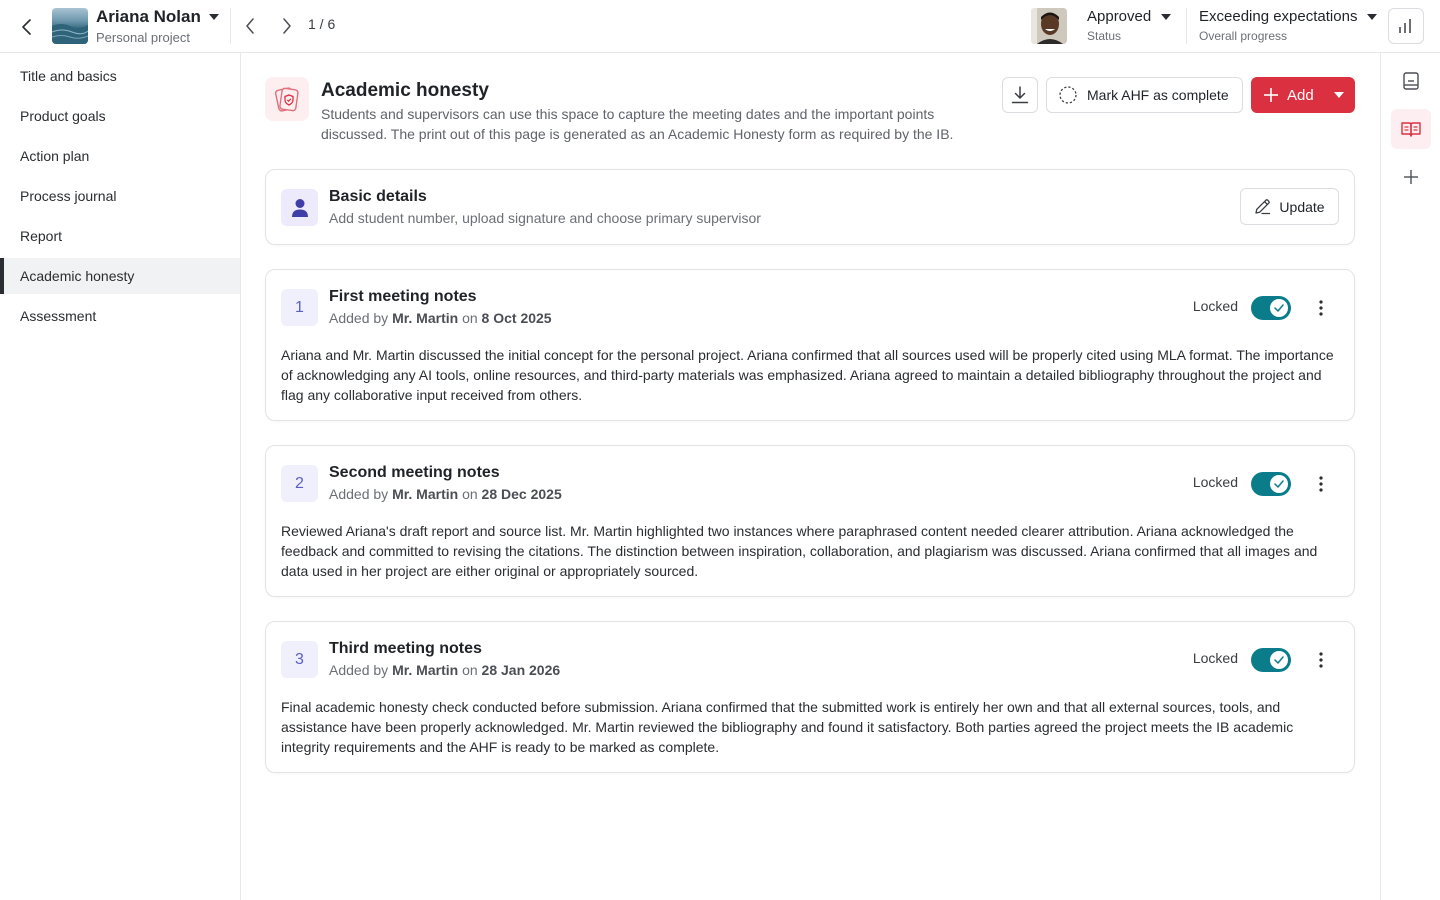 This screenshot has height=900, width=1440. What do you see at coordinates (120, 116) in the screenshot?
I see `sidebar-item-product-goals: Product goals` at bounding box center [120, 116].